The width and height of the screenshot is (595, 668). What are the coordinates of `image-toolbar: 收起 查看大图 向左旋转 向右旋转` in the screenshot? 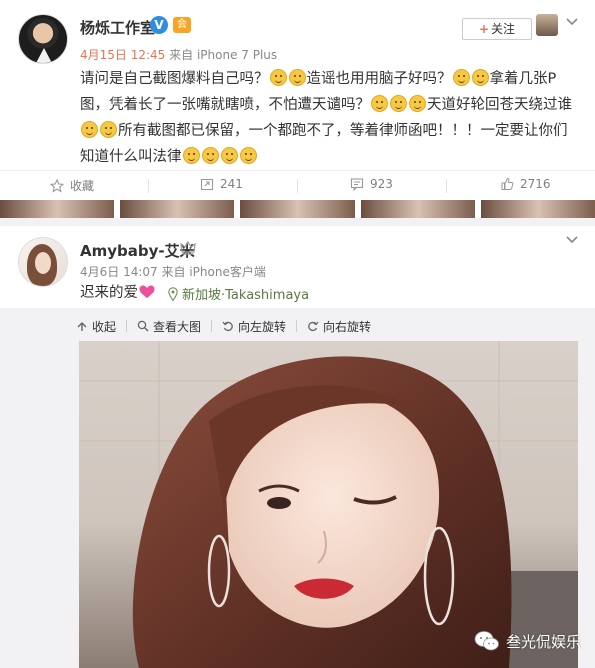 It's located at (223, 326).